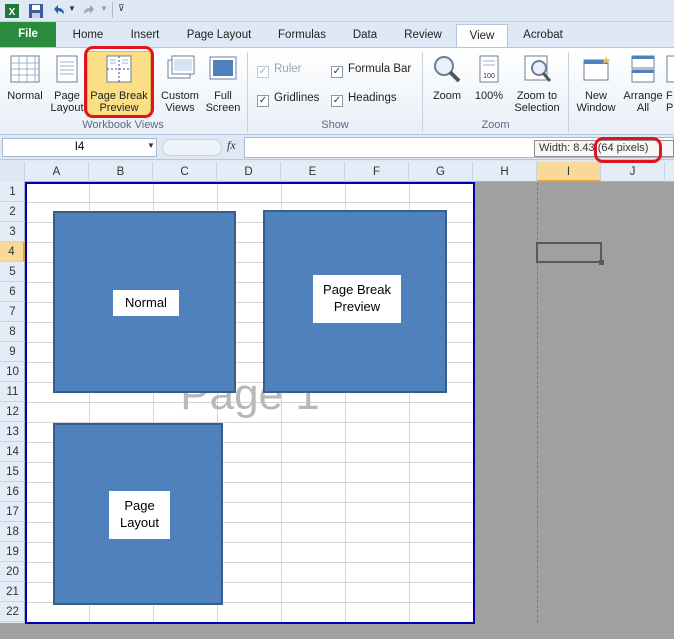 The height and width of the screenshot is (639, 674). I want to click on page-layout-view-button: Page Layout, so click(67, 84).